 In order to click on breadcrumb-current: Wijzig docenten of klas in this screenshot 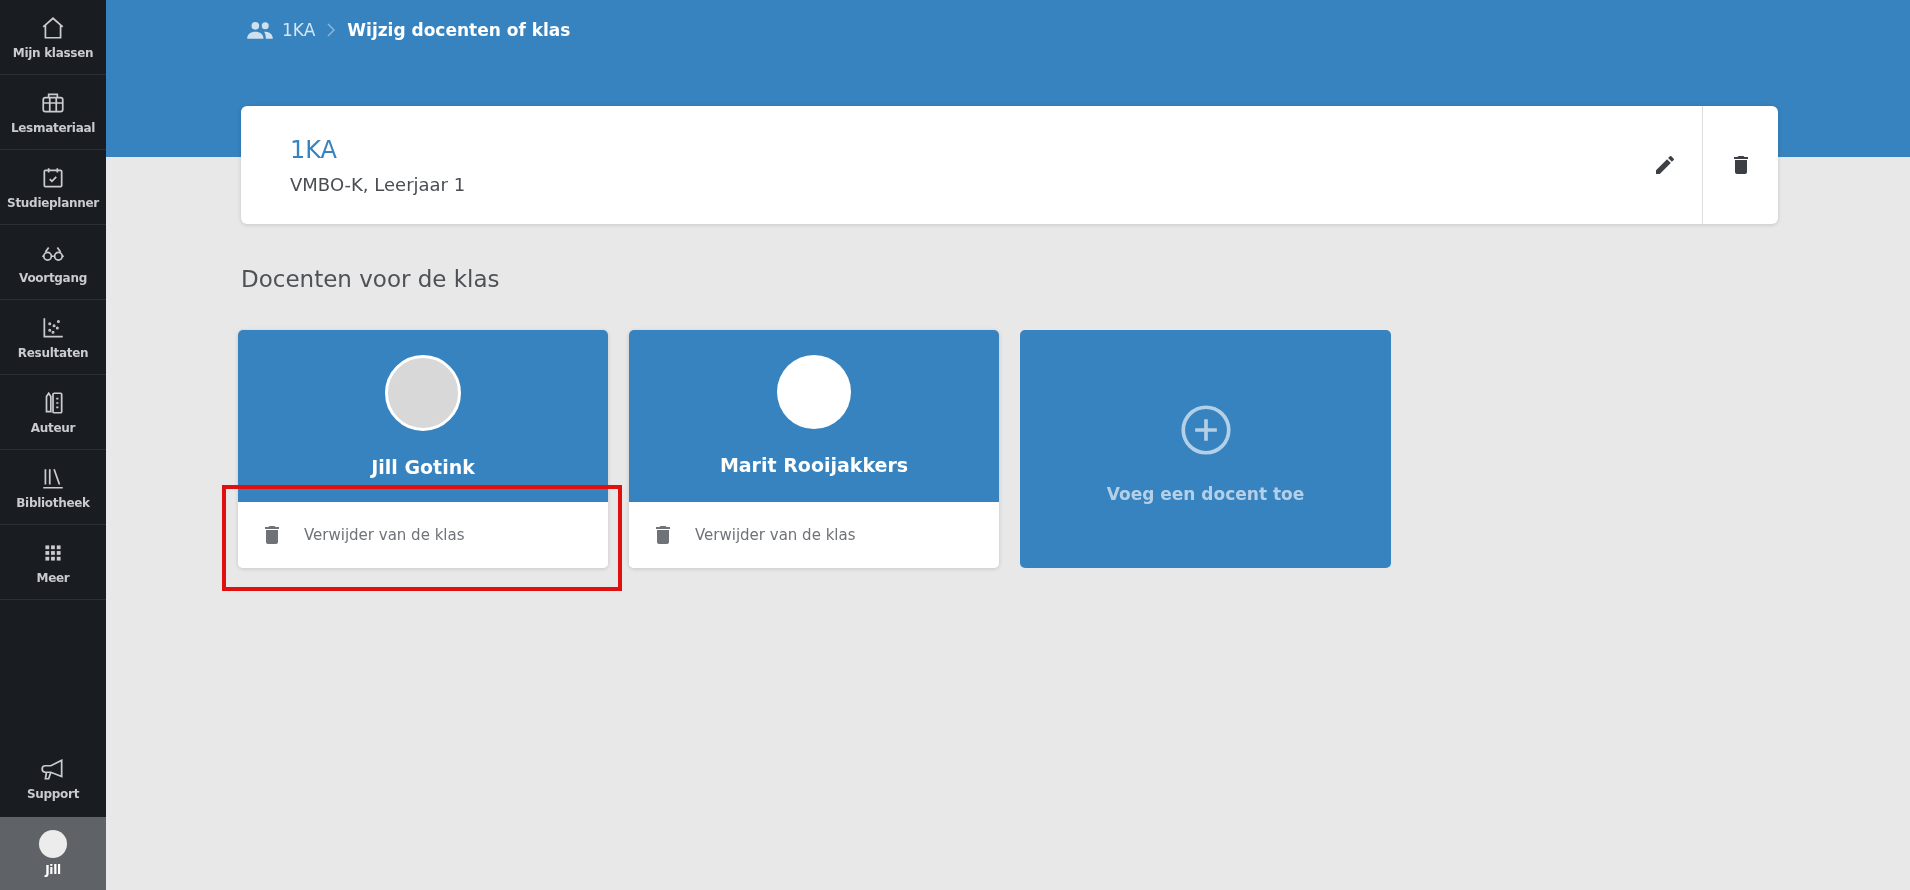, I will do `click(459, 30)`.